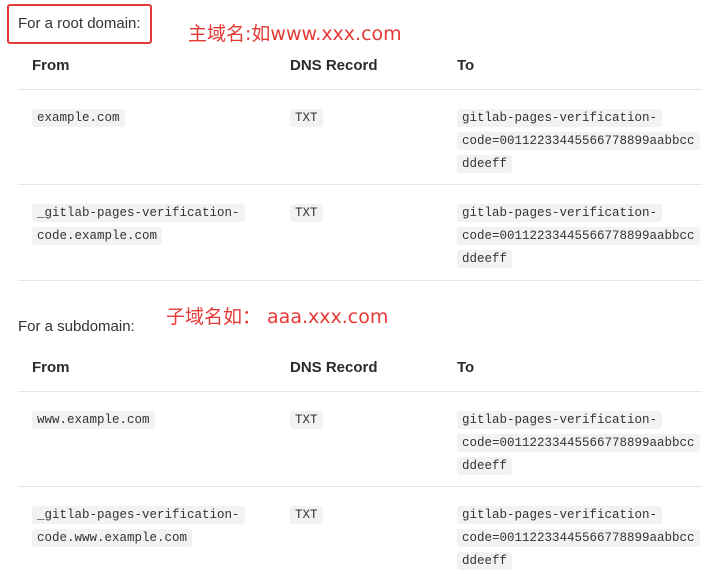 This screenshot has height=579, width=720. Describe the element at coordinates (97, 236) in the screenshot. I see `from-value: code.example.com` at that location.